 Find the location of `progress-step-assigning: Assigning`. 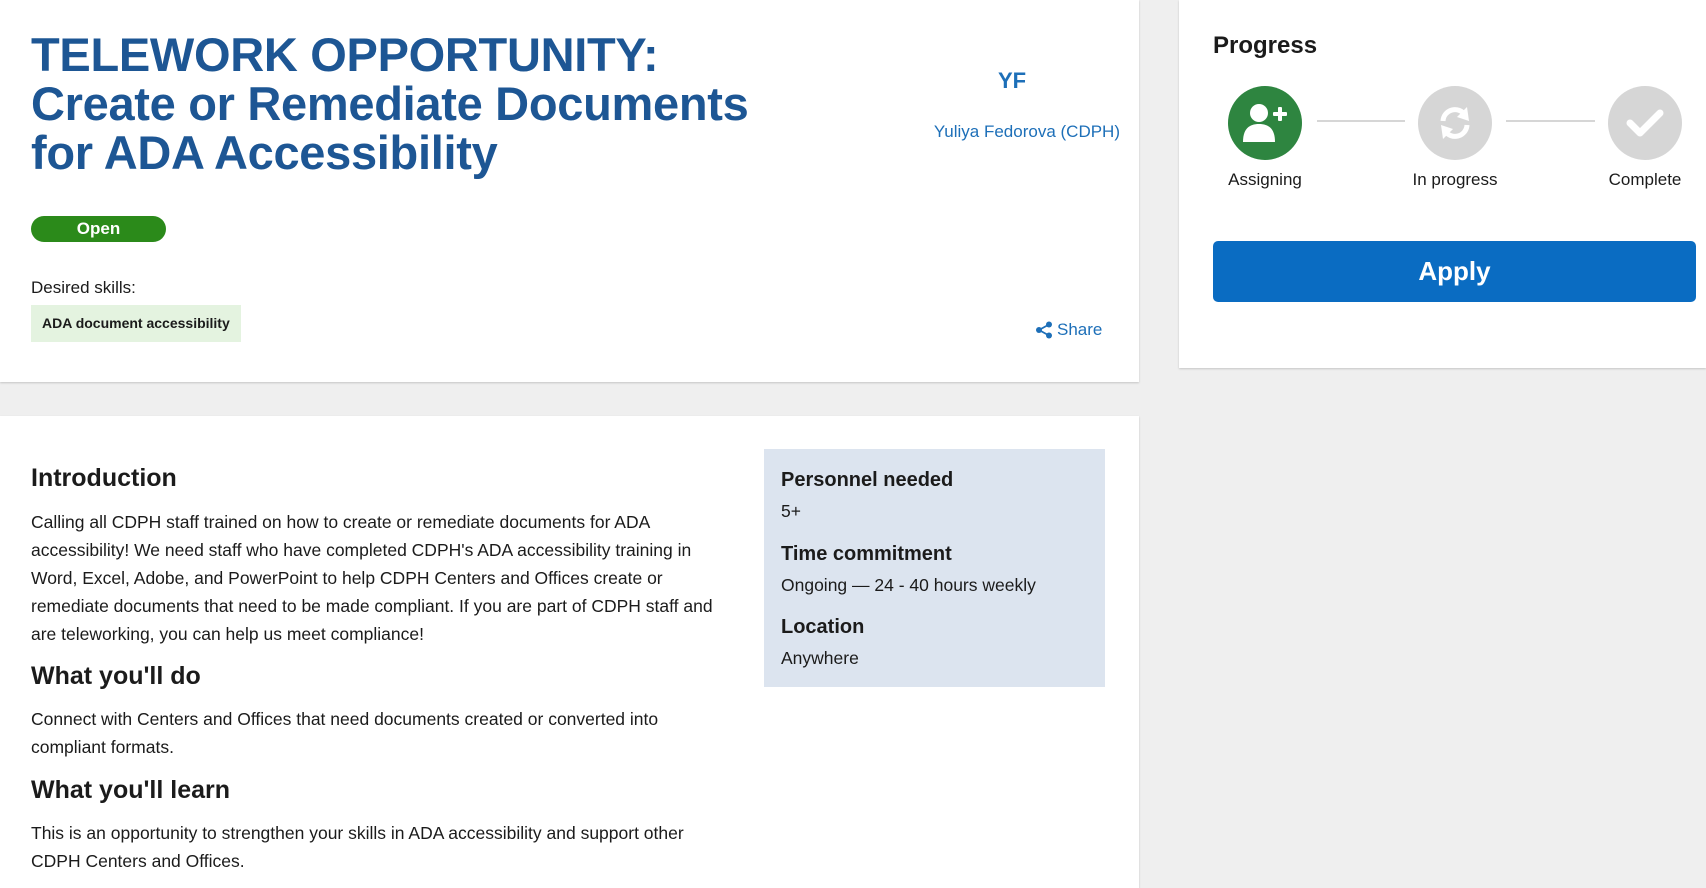

progress-step-assigning: Assigning is located at coordinates (1265, 138).